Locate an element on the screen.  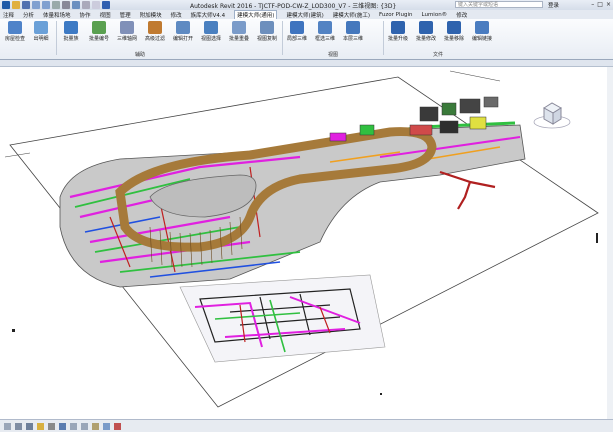
filter-icon is located at coordinates (155, 27).